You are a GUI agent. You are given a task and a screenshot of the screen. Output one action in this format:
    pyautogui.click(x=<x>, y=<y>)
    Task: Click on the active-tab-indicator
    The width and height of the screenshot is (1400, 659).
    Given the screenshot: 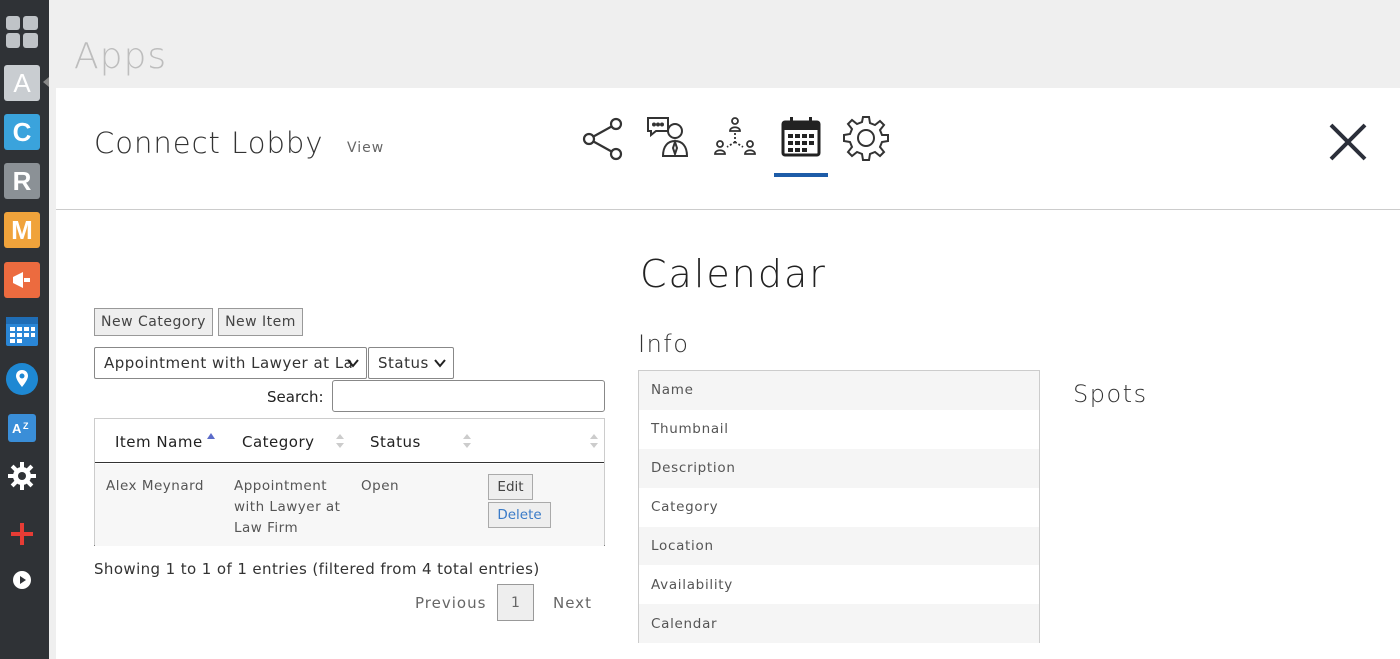 What is the action you would take?
    pyautogui.click(x=801, y=175)
    